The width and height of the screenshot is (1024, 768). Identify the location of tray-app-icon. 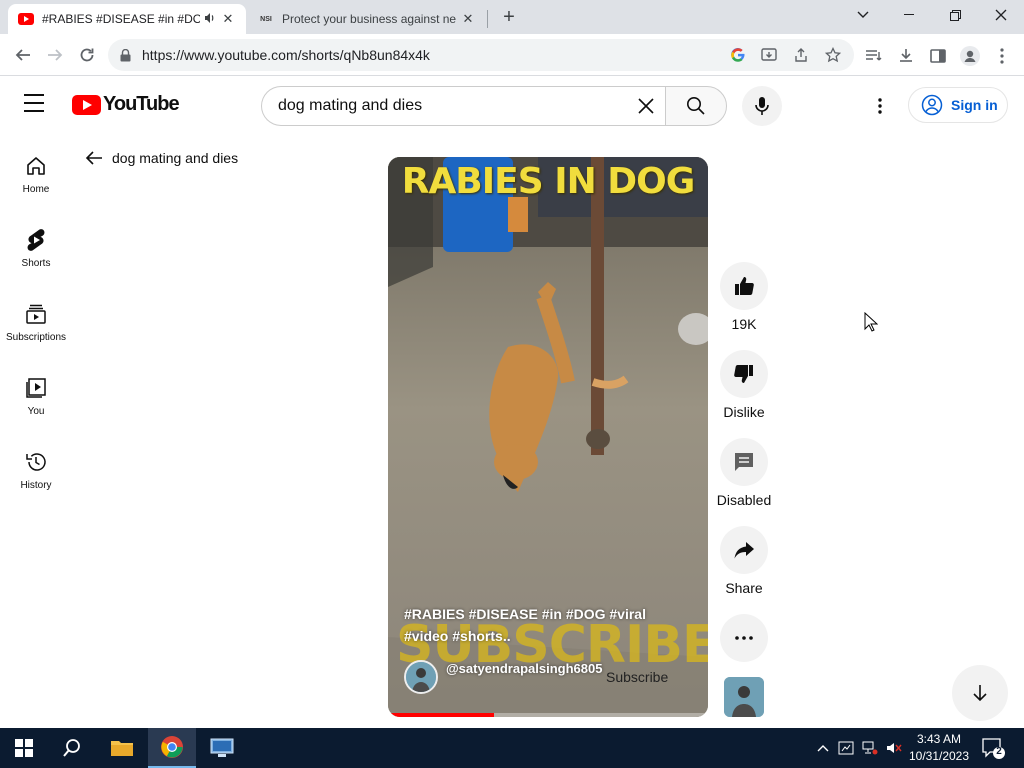
(846, 748).